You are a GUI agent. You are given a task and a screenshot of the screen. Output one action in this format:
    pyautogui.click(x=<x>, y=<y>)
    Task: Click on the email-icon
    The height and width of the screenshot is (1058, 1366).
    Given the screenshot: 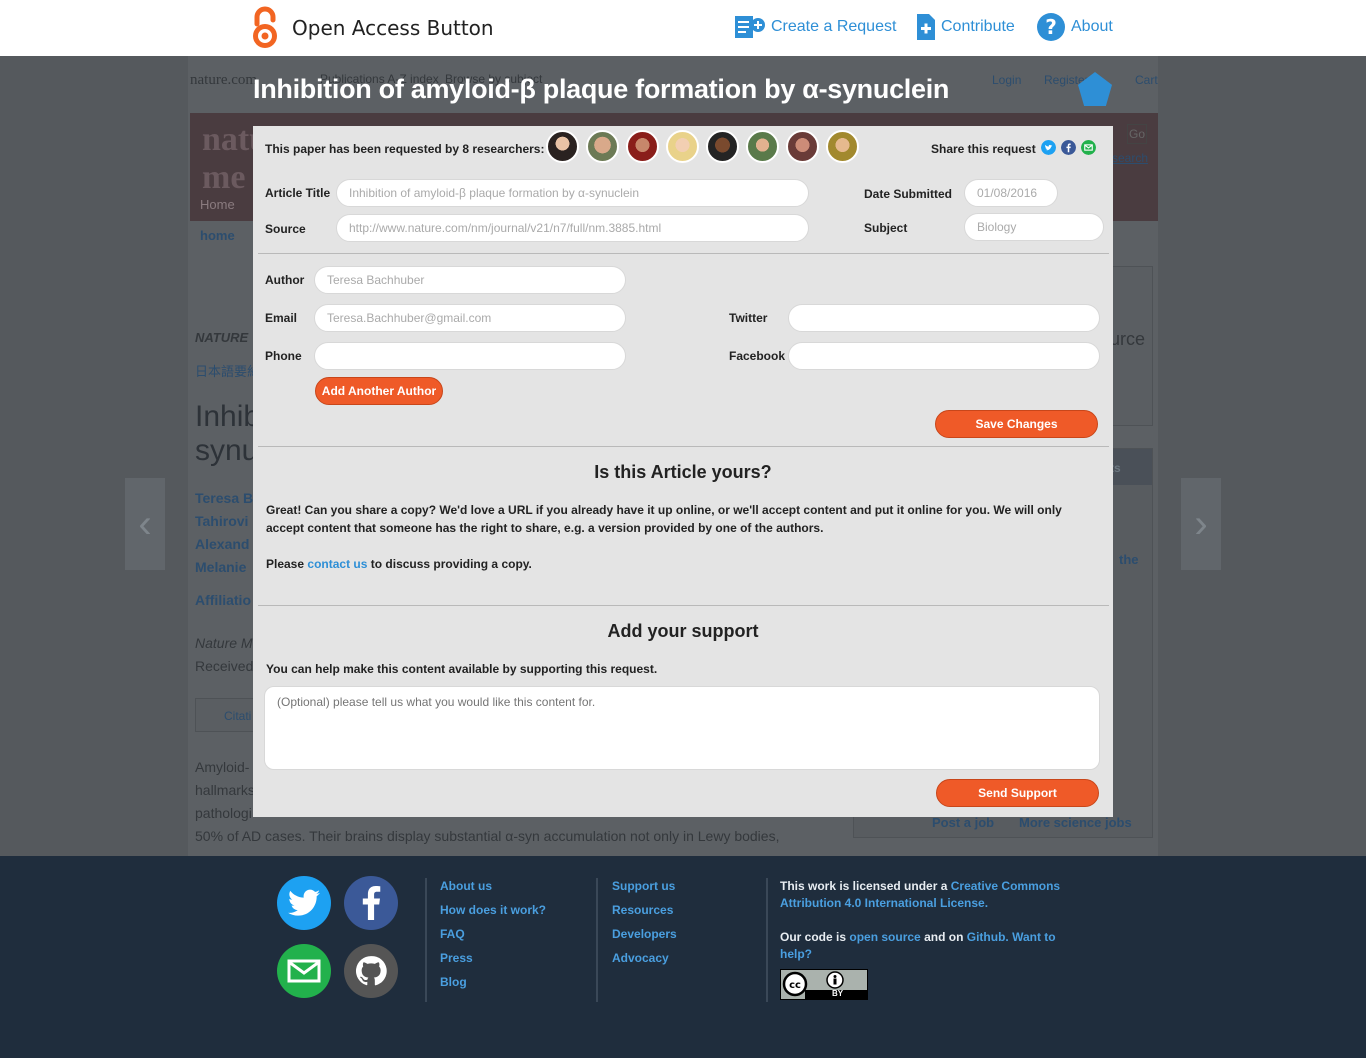 What is the action you would take?
    pyautogui.click(x=304, y=971)
    